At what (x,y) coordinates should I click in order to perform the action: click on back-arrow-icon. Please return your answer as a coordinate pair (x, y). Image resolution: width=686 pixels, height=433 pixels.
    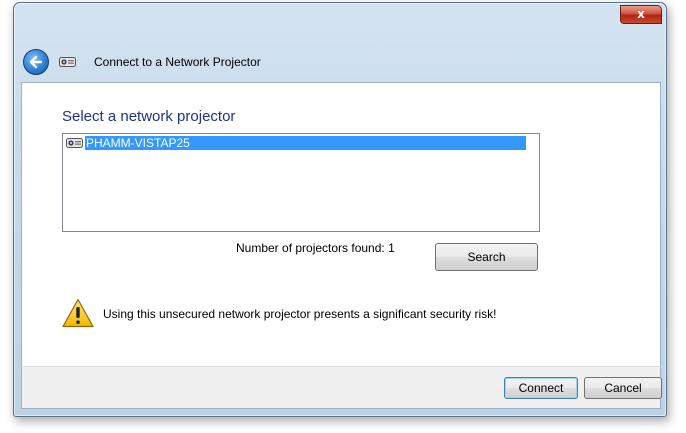
    Looking at the image, I should click on (36, 62).